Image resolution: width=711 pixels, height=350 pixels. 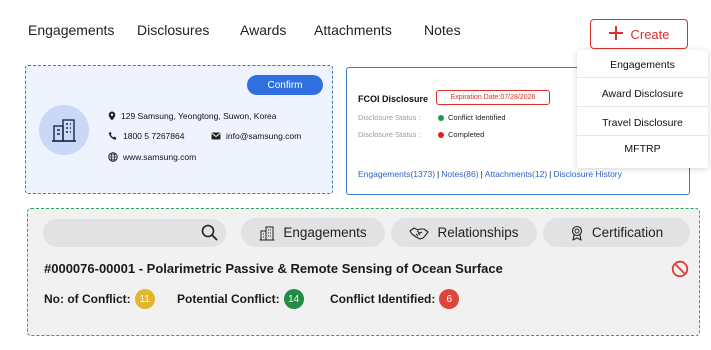 What do you see at coordinates (466, 134) in the screenshot?
I see `status-text: Completed` at bounding box center [466, 134].